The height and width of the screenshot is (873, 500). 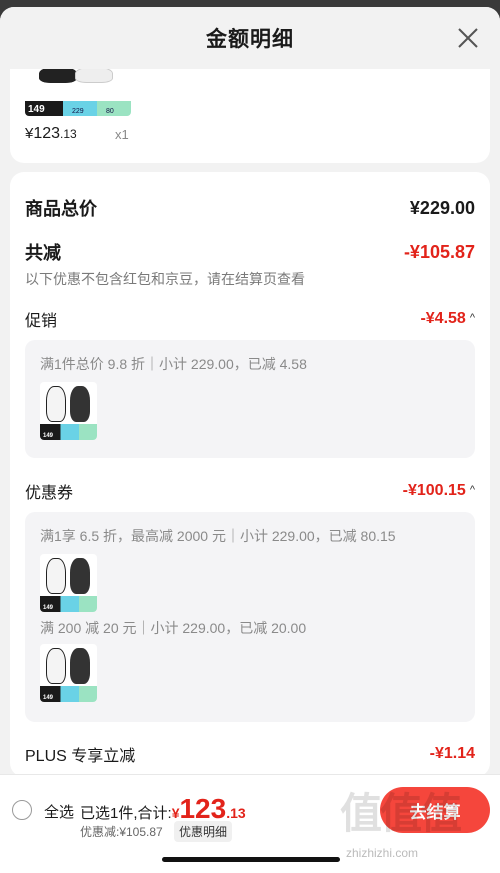 What do you see at coordinates (165, 279) in the screenshot?
I see `reduce-note: 以下优惠不包含红包和京豆，请在结算页查看` at bounding box center [165, 279].